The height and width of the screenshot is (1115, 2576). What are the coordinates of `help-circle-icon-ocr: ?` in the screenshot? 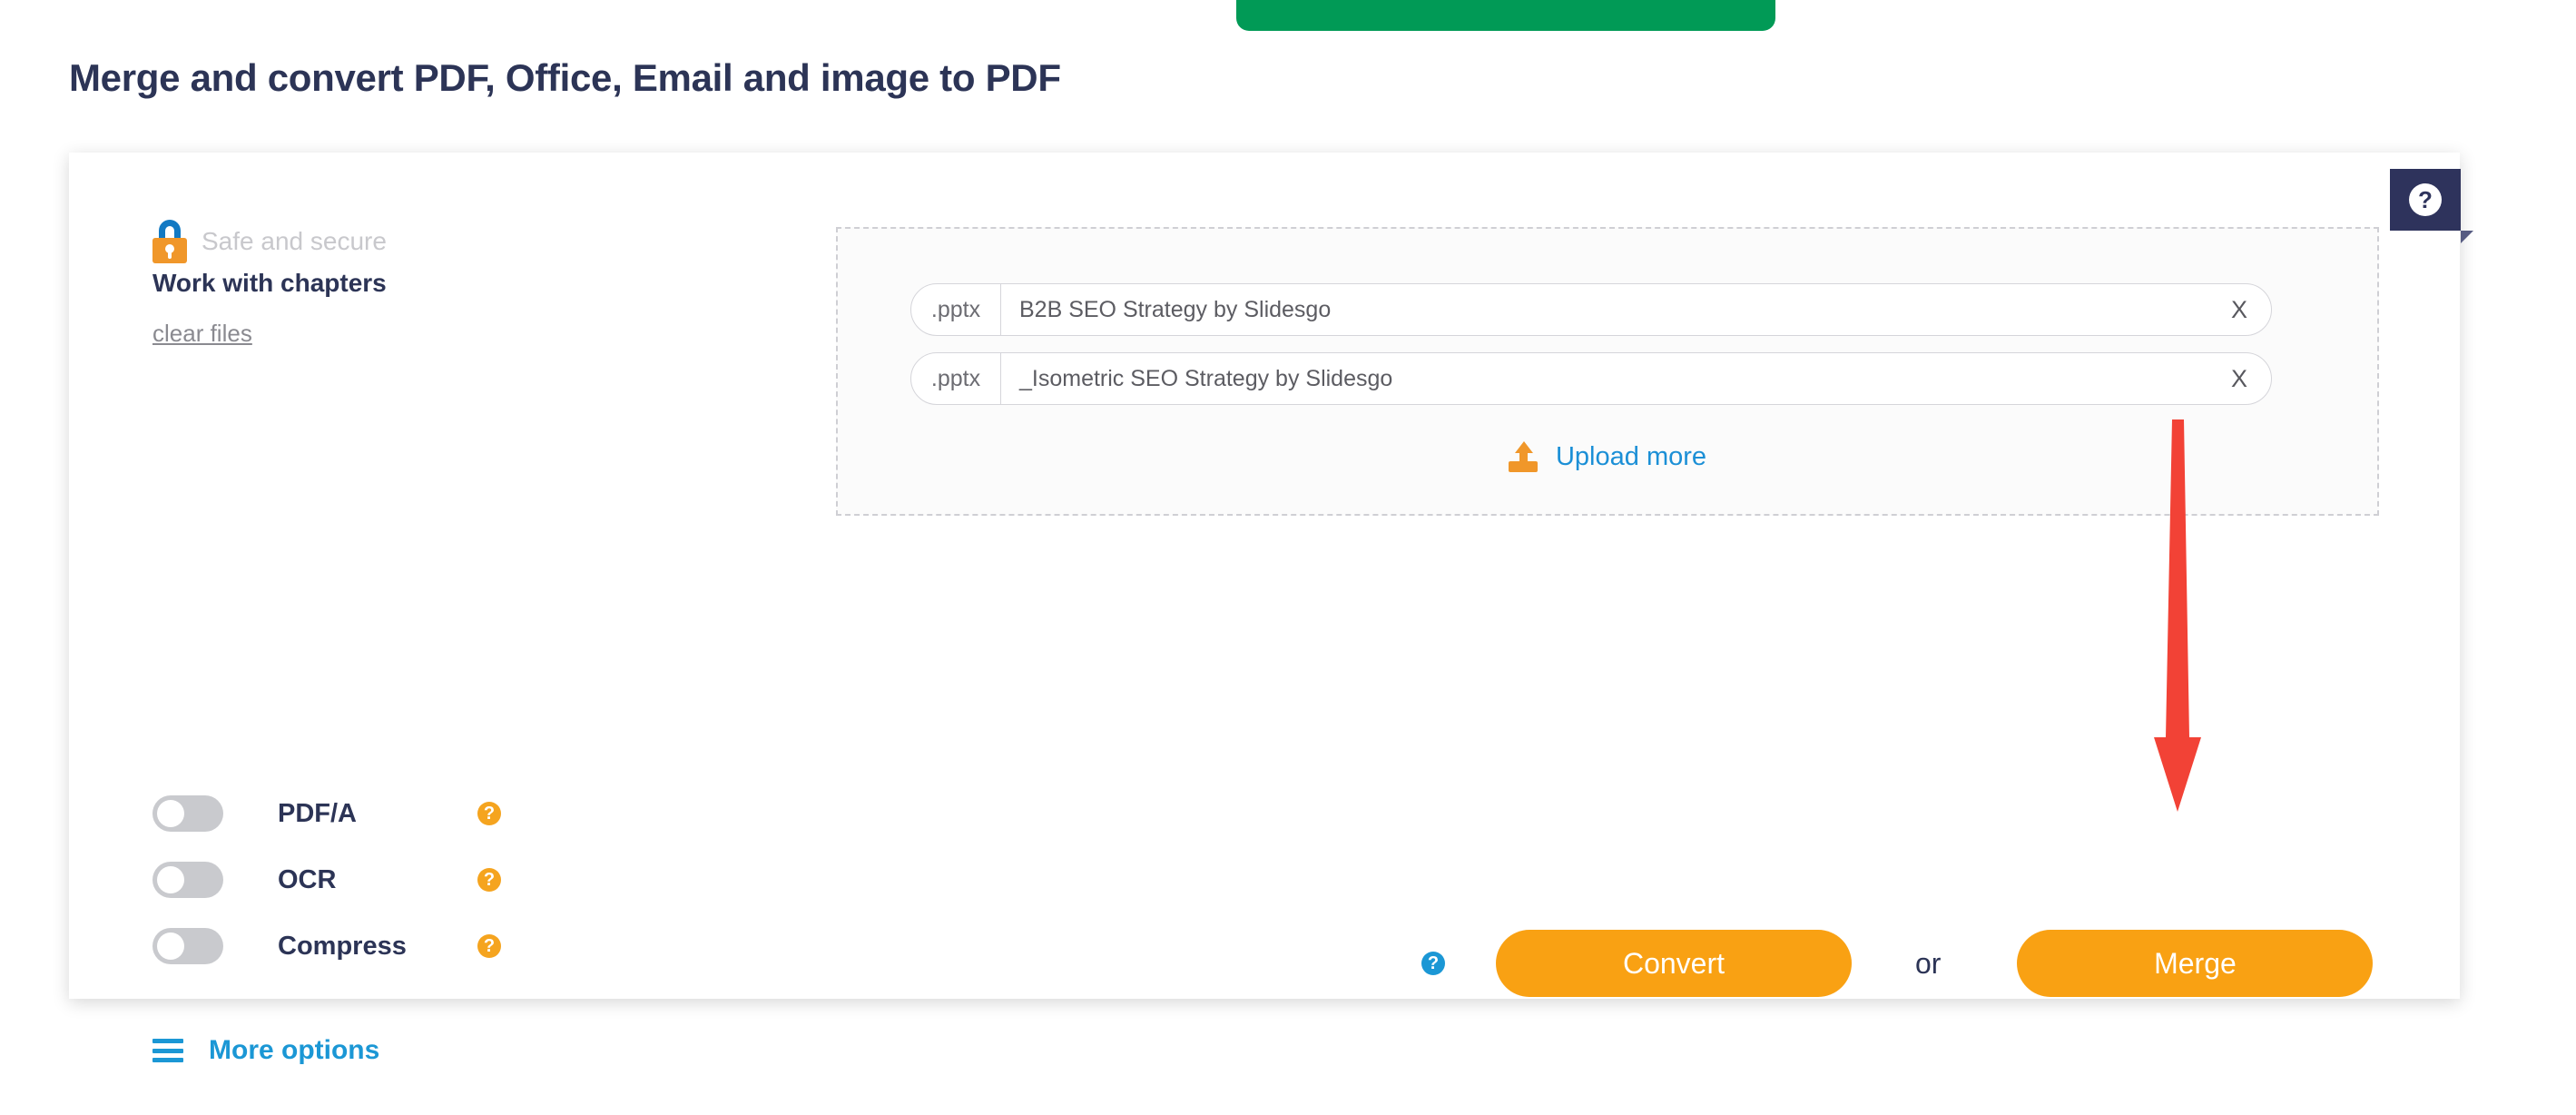 It's located at (489, 880).